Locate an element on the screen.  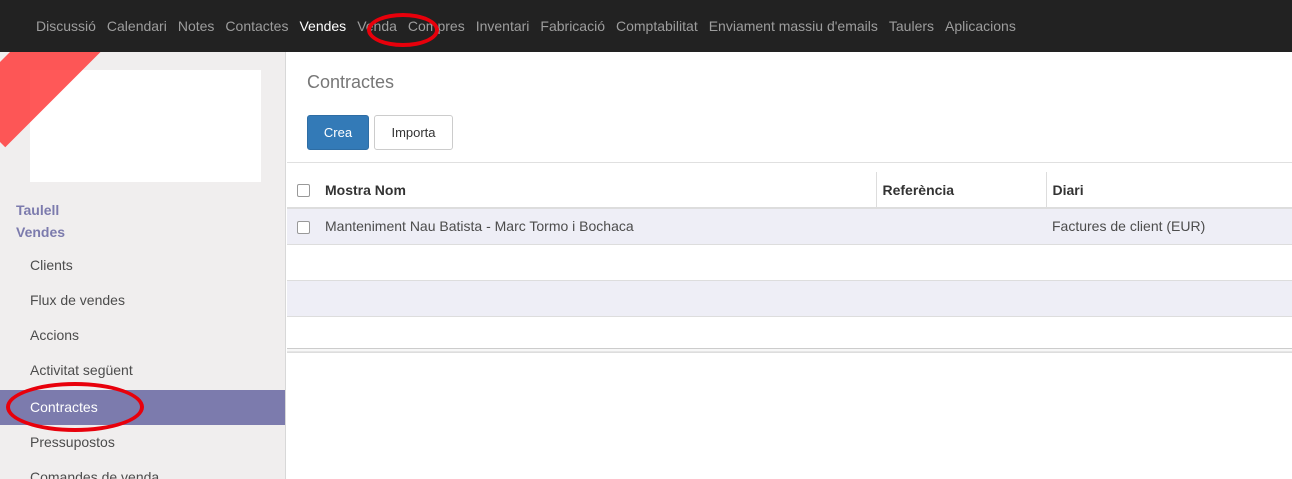
menu-item-discussio: Discussió is located at coordinates (66, 26).